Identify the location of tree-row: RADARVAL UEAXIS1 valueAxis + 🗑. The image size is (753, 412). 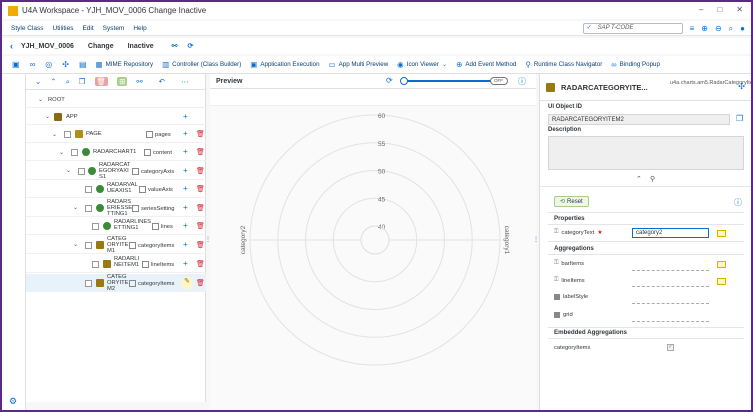
(116, 189).